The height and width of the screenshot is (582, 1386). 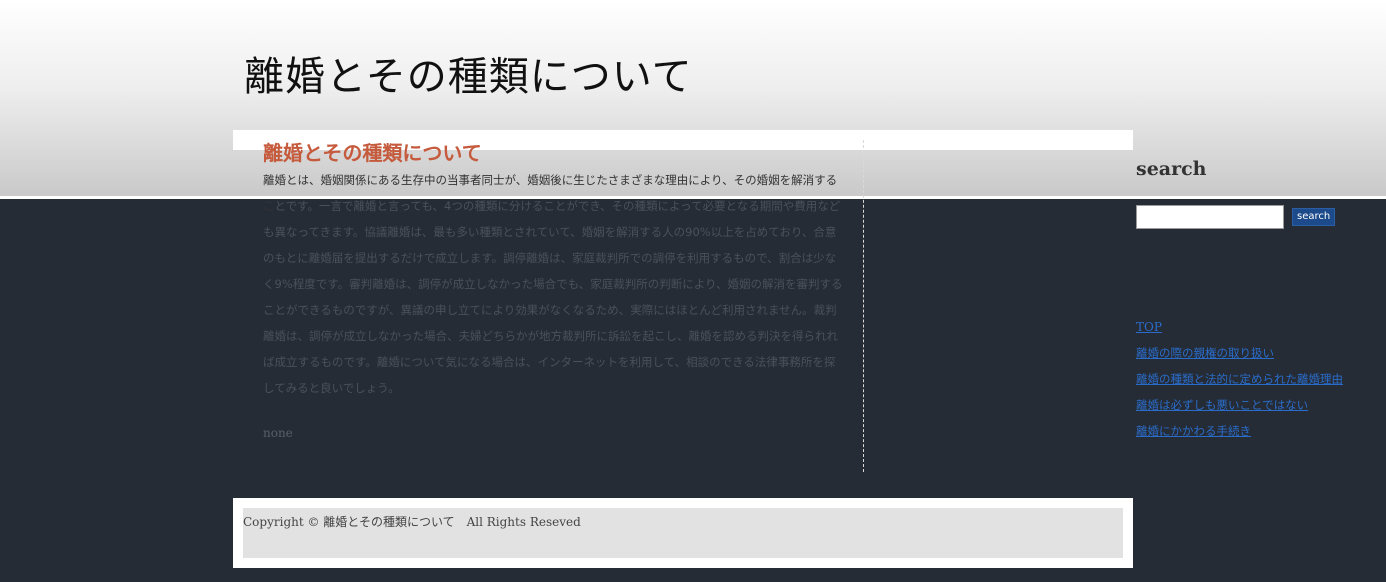 I want to click on search-heading: search, so click(x=1171, y=169).